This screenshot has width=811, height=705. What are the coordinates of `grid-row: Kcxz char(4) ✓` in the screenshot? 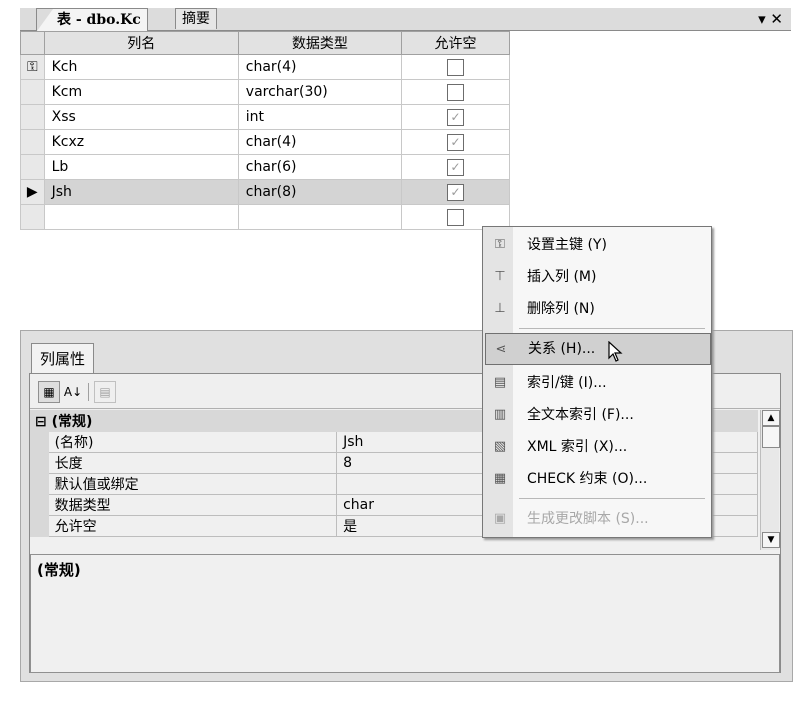 It's located at (265, 142).